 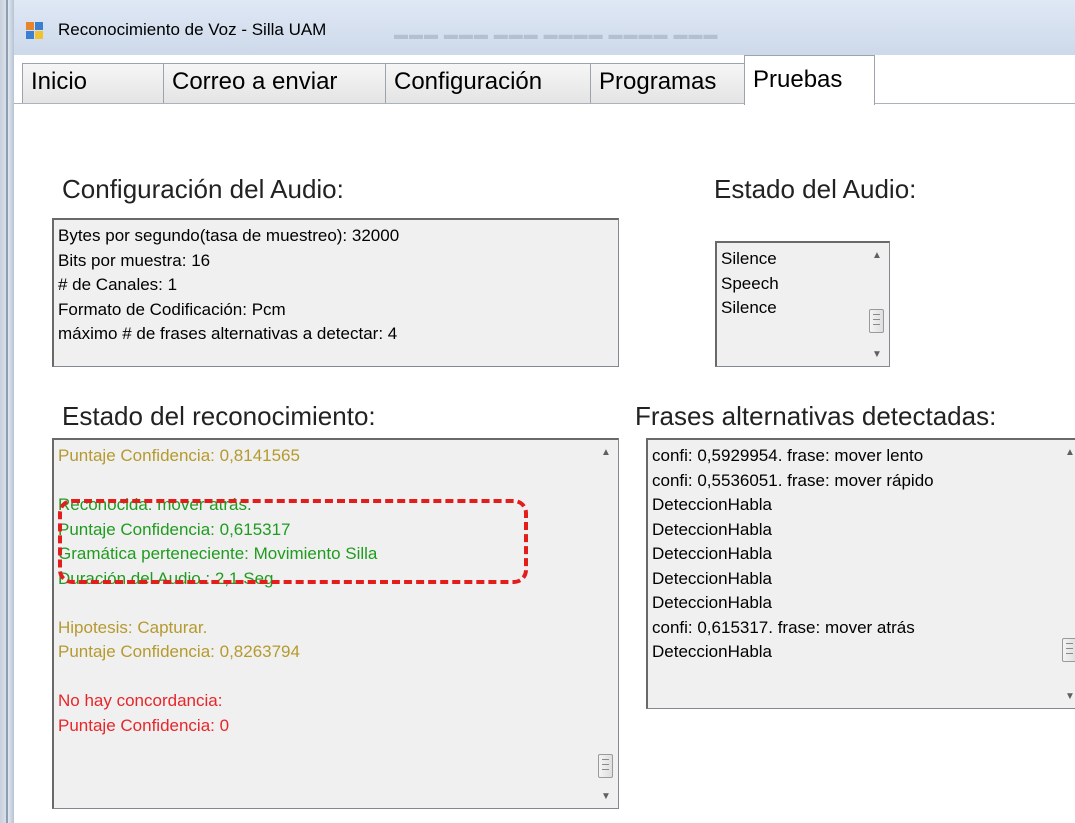 I want to click on alternative-item: confi: 0,5536051. frase: mover rápido, so click(x=793, y=481).